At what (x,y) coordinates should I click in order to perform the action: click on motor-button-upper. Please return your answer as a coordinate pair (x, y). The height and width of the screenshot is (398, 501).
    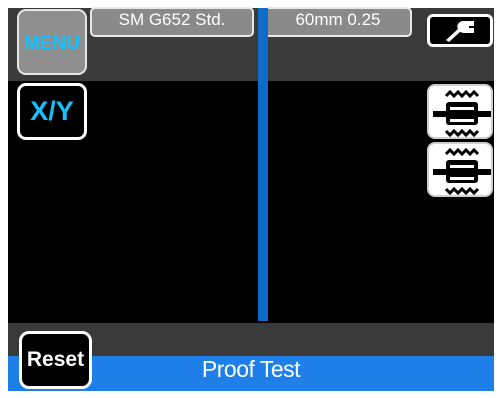
    Looking at the image, I should click on (460, 111).